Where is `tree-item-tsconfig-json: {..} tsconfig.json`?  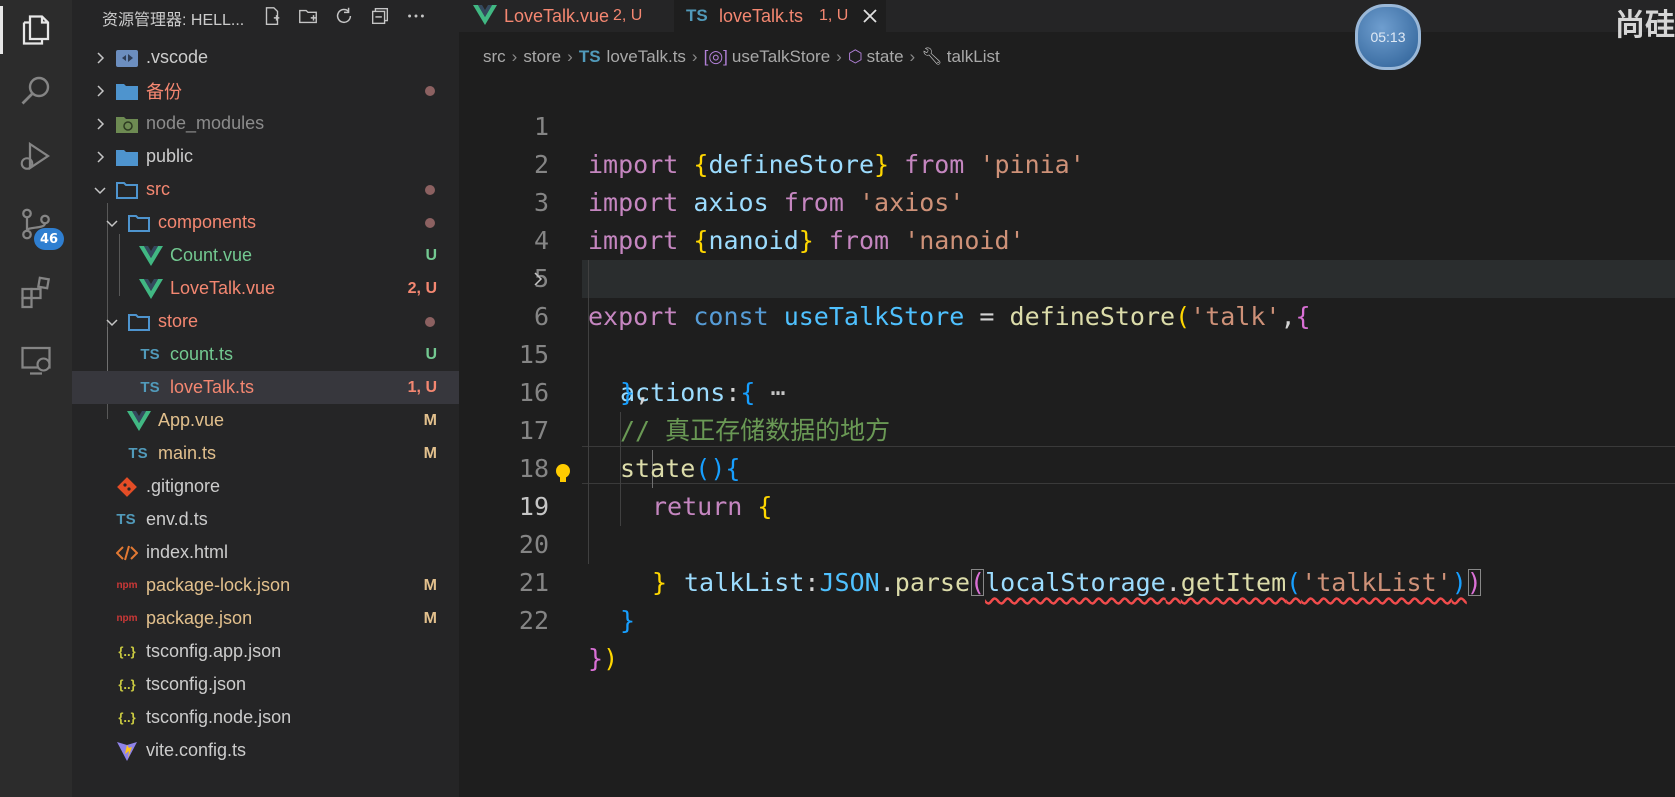 tree-item-tsconfig-json: {..} tsconfig.json is located at coordinates (265, 684).